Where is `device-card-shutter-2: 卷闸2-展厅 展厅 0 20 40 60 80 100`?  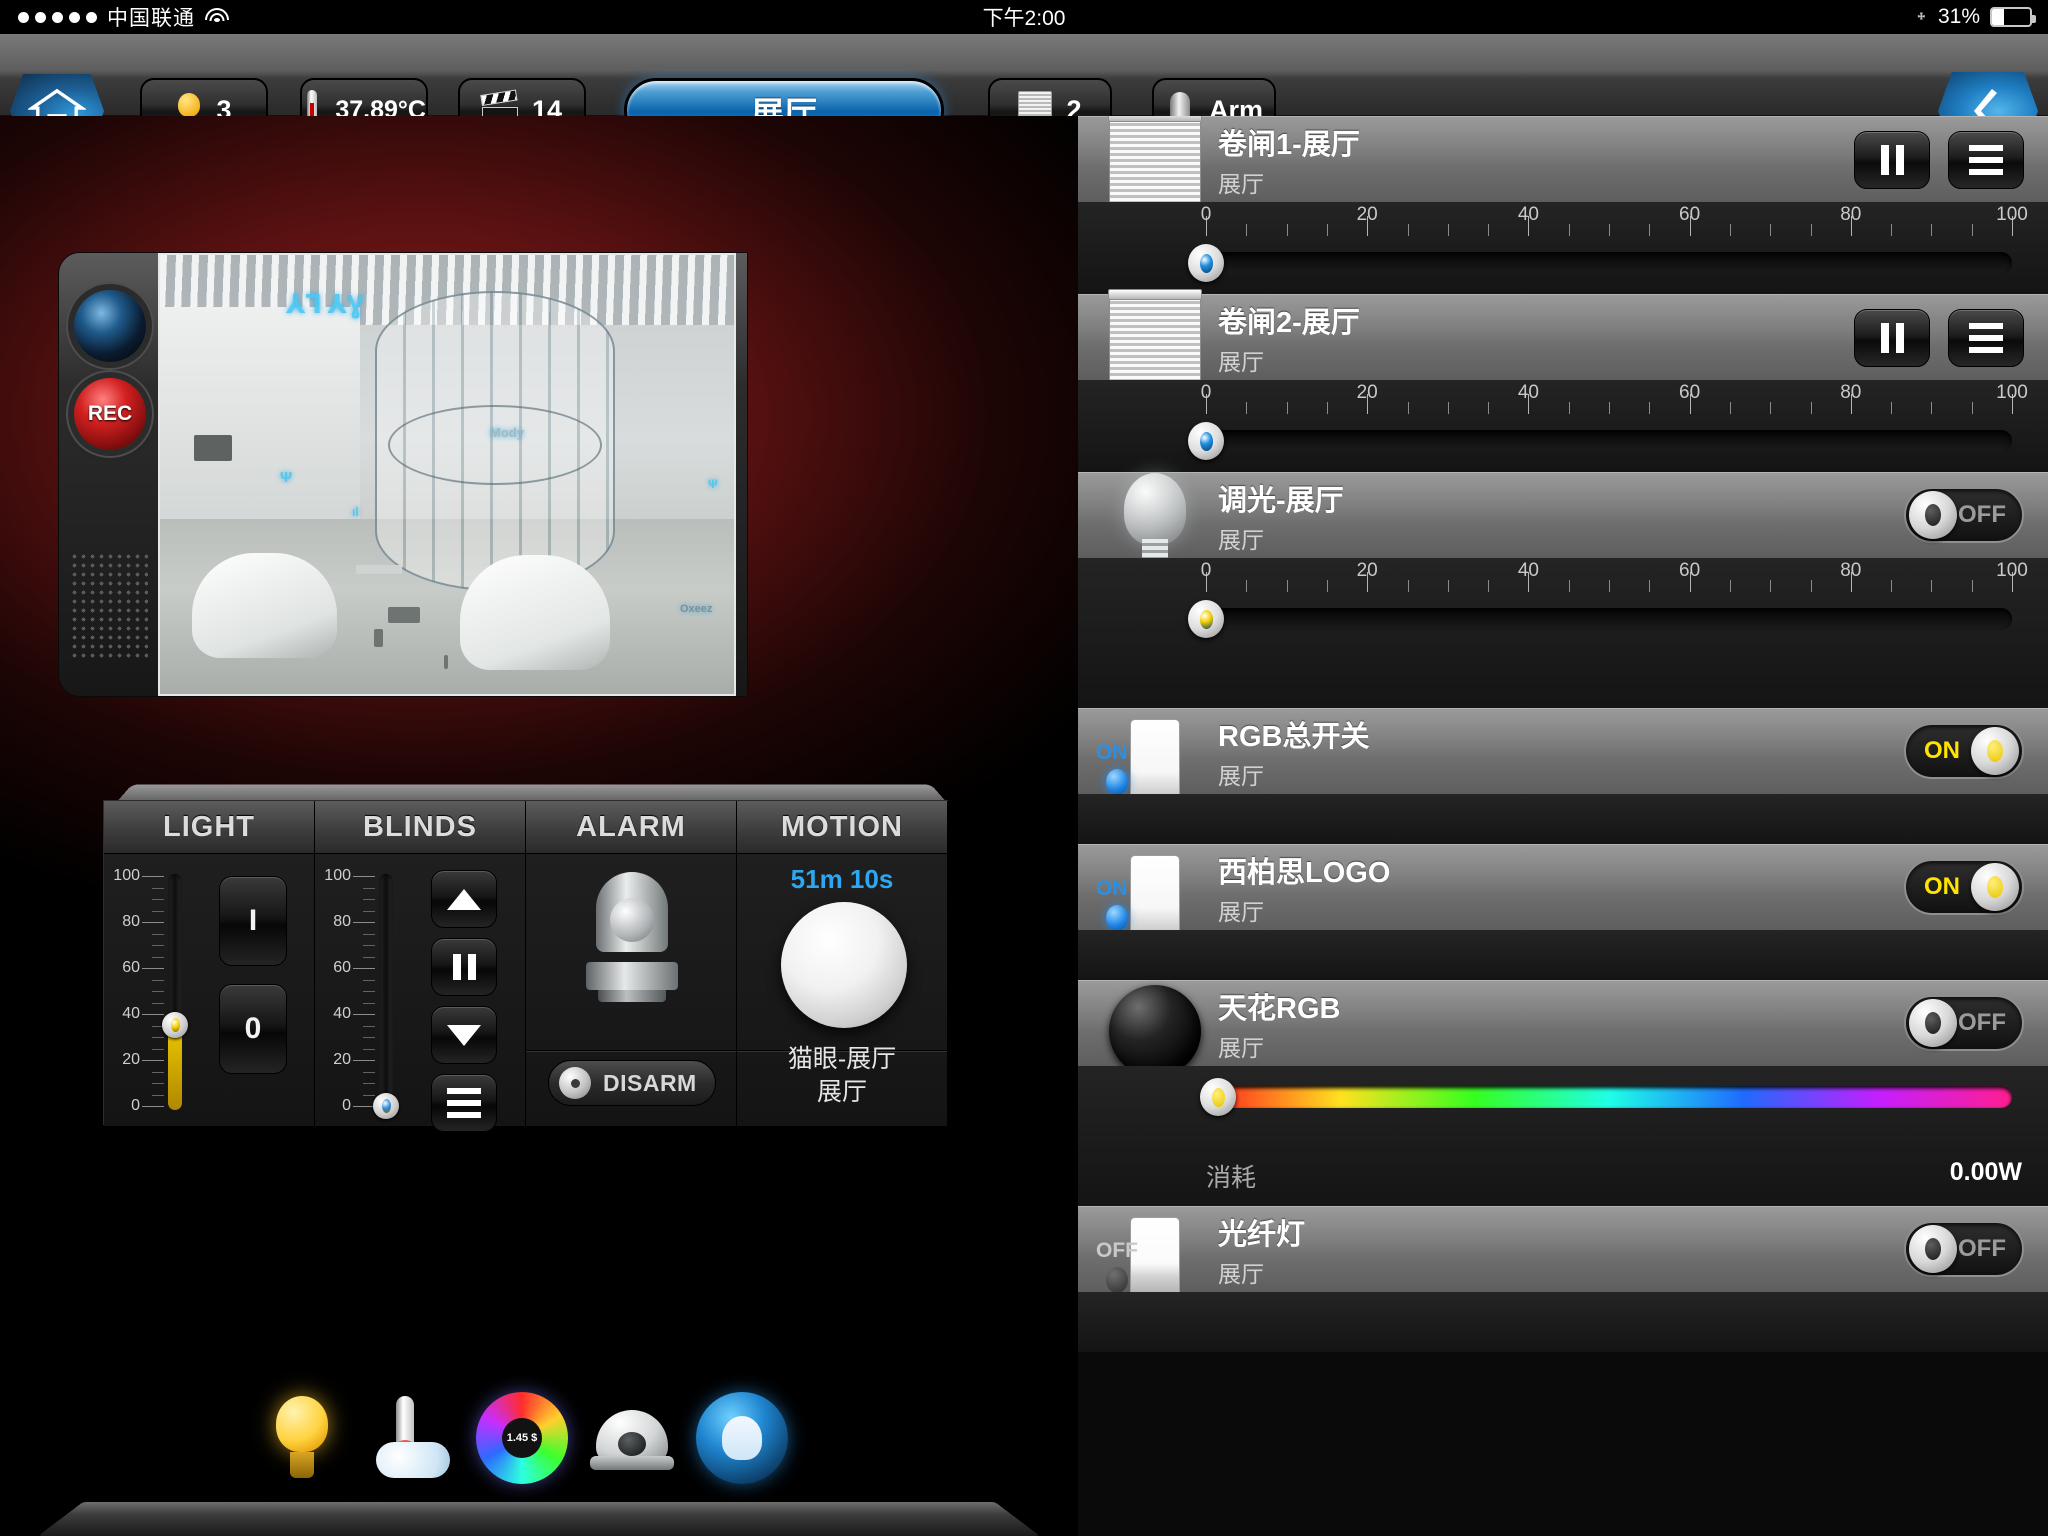
device-card-shutter-2: 卷闸2-展厅 展厅 0 20 40 60 80 100 is located at coordinates (1563, 380).